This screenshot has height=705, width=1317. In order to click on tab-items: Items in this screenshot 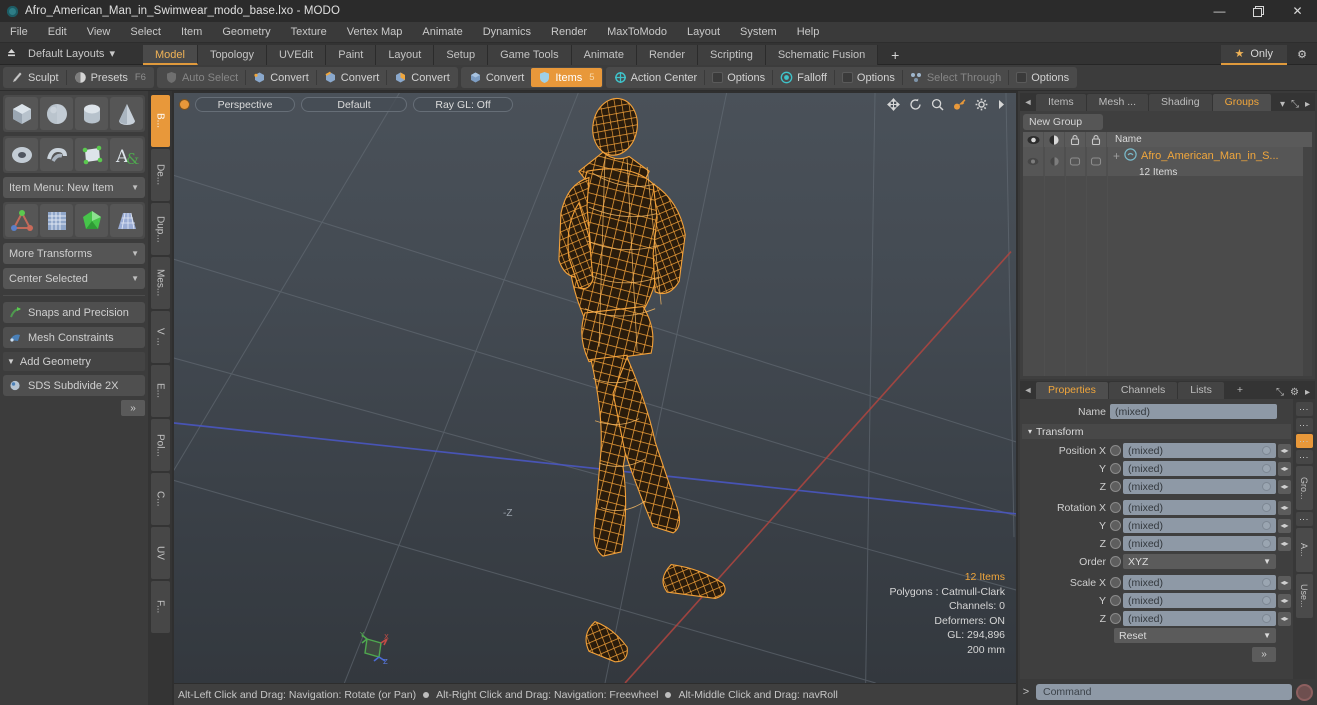, I will do `click(1061, 102)`.